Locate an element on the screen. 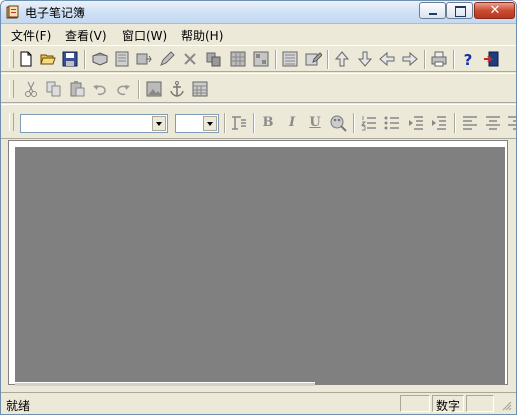  close-icon: ✕ is located at coordinates (495, 10).